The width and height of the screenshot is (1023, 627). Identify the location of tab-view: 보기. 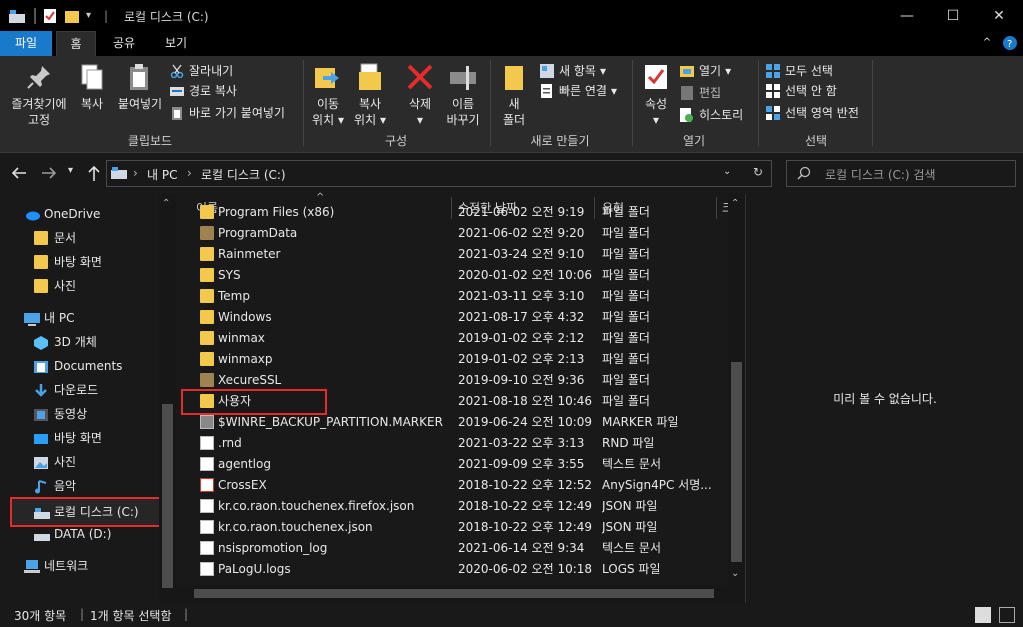
(176, 43).